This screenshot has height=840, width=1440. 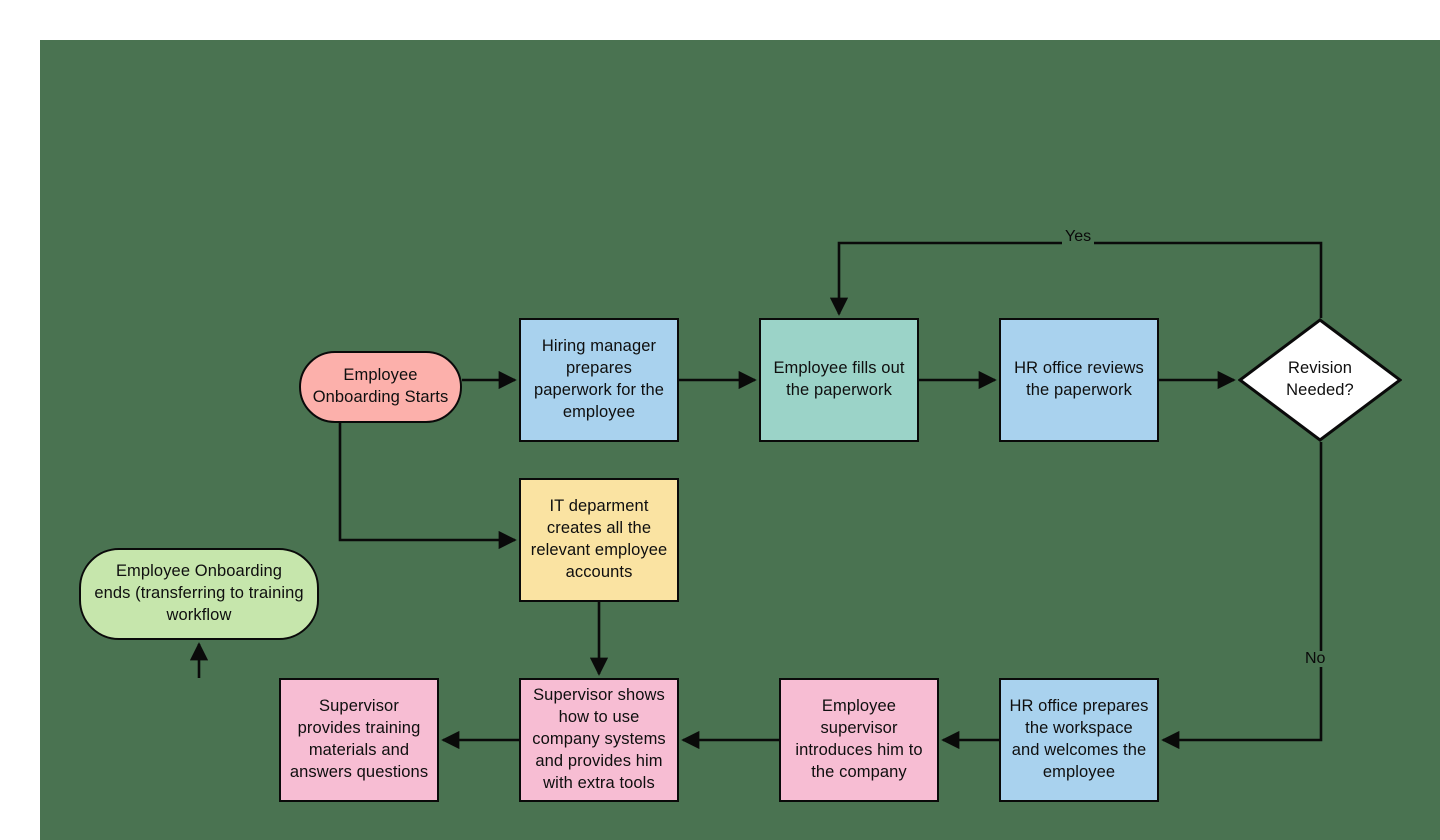 I want to click on employee-fills-out-paperwork-label: Employee fills out the paperwork, so click(x=839, y=379).